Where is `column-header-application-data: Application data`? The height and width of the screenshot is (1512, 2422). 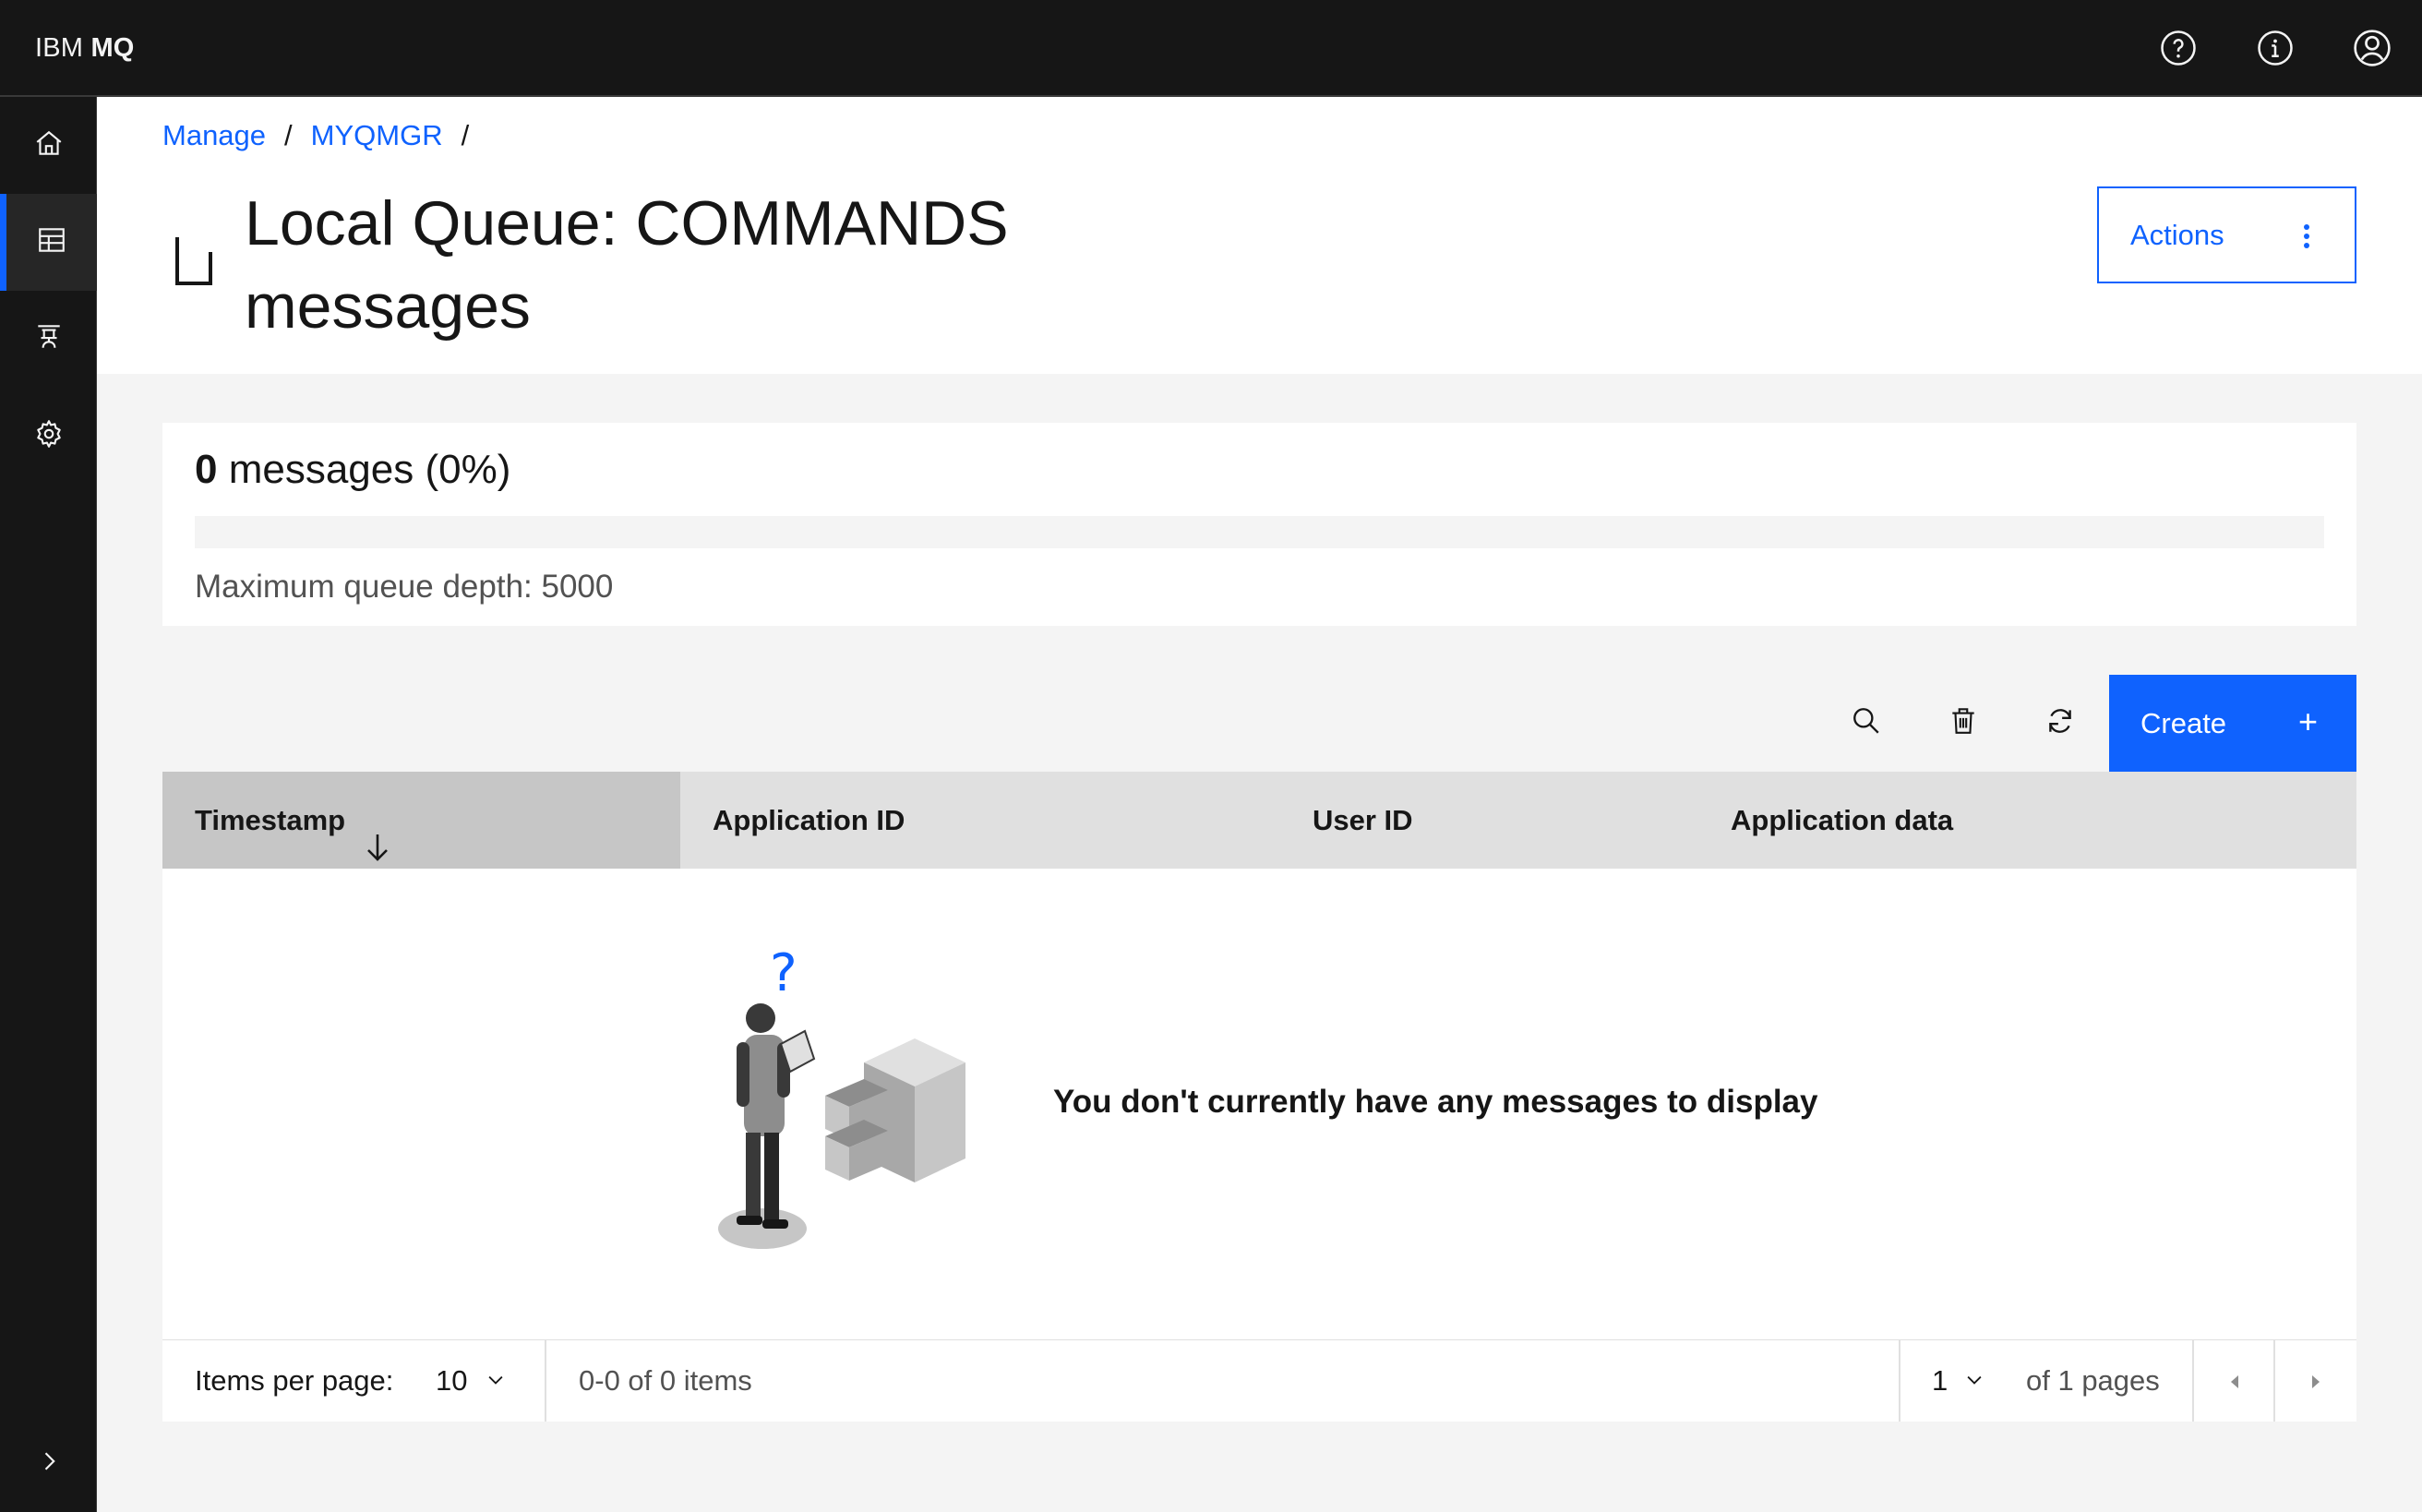 column-header-application-data: Application data is located at coordinates (2027, 820).